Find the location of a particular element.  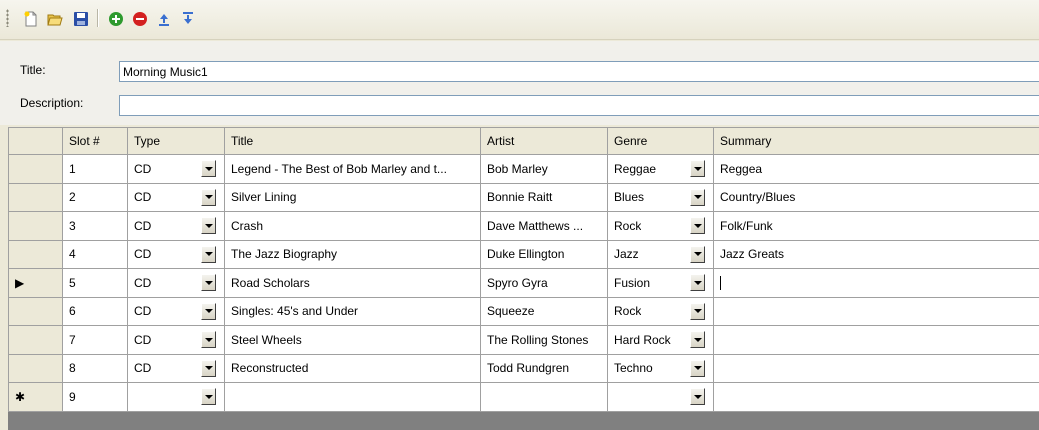

slot-cell: 1 is located at coordinates (95, 169).